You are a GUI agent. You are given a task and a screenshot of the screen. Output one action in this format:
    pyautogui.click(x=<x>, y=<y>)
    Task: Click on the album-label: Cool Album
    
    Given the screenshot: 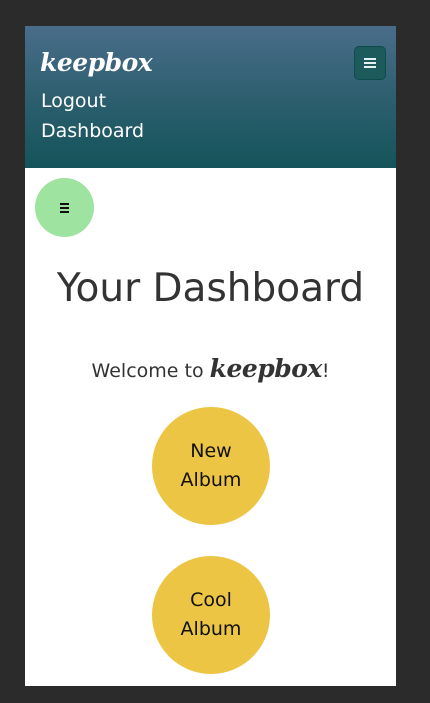 What is the action you would take?
    pyautogui.click(x=211, y=614)
    